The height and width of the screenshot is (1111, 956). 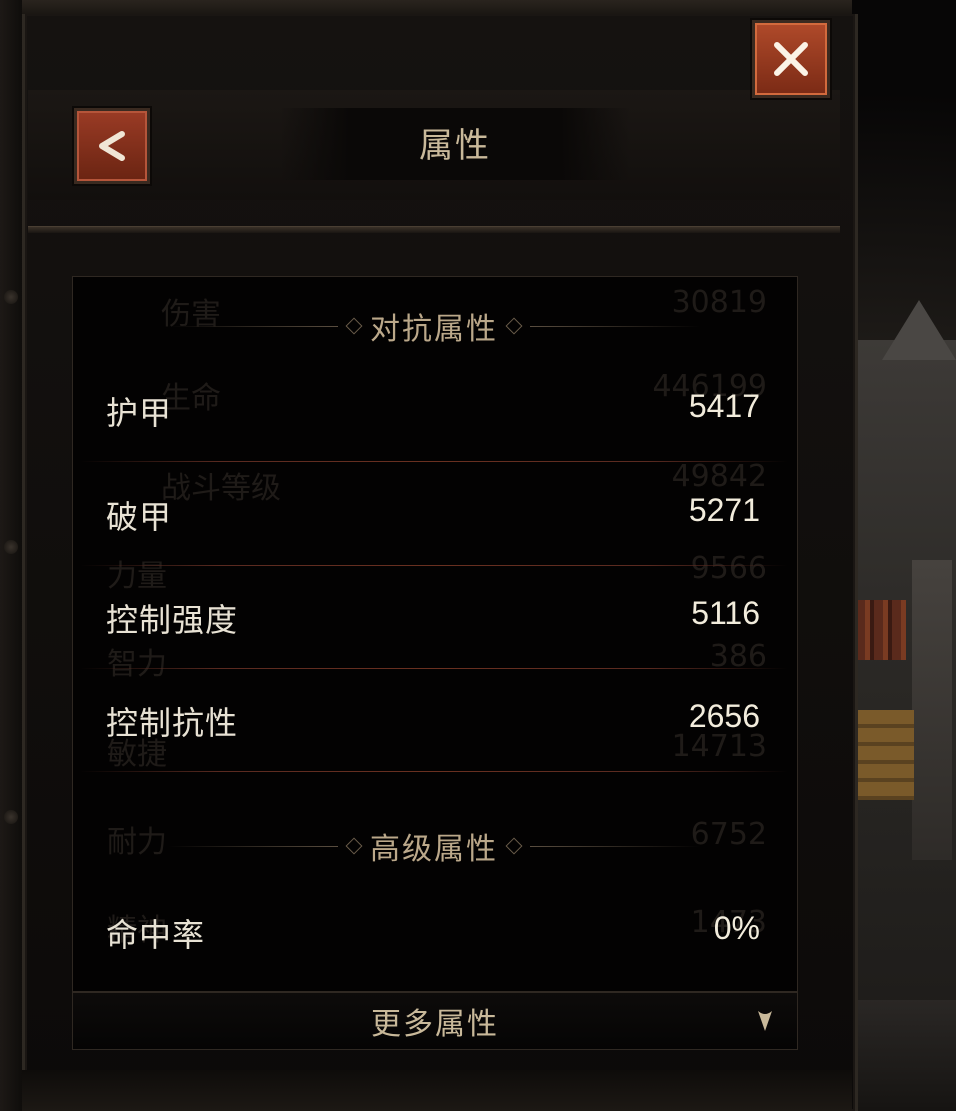 What do you see at coordinates (434, 849) in the screenshot?
I see `section-title: 高级属性` at bounding box center [434, 849].